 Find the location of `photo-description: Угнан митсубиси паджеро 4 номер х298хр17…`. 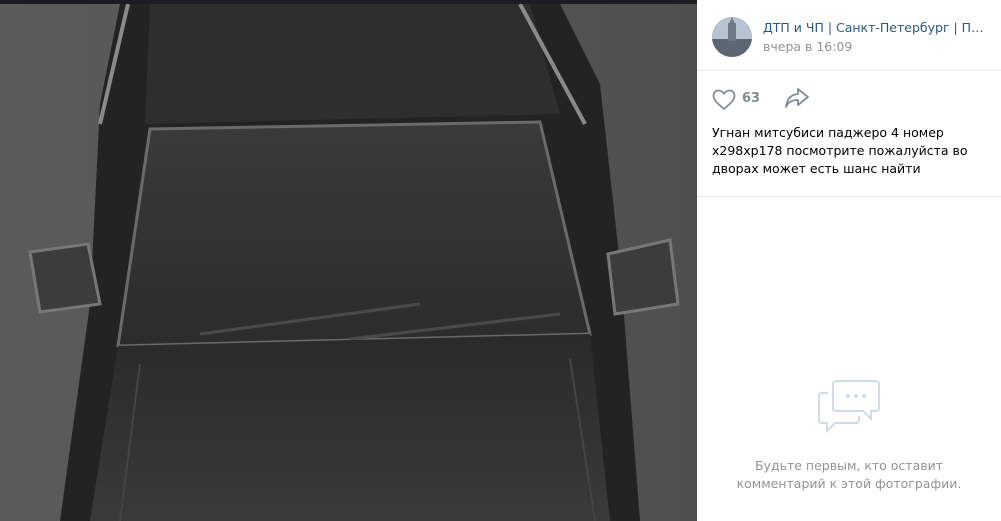

photo-description: Угнан митсубиси паджеро 4 номер х298хр17… is located at coordinates (840, 150).